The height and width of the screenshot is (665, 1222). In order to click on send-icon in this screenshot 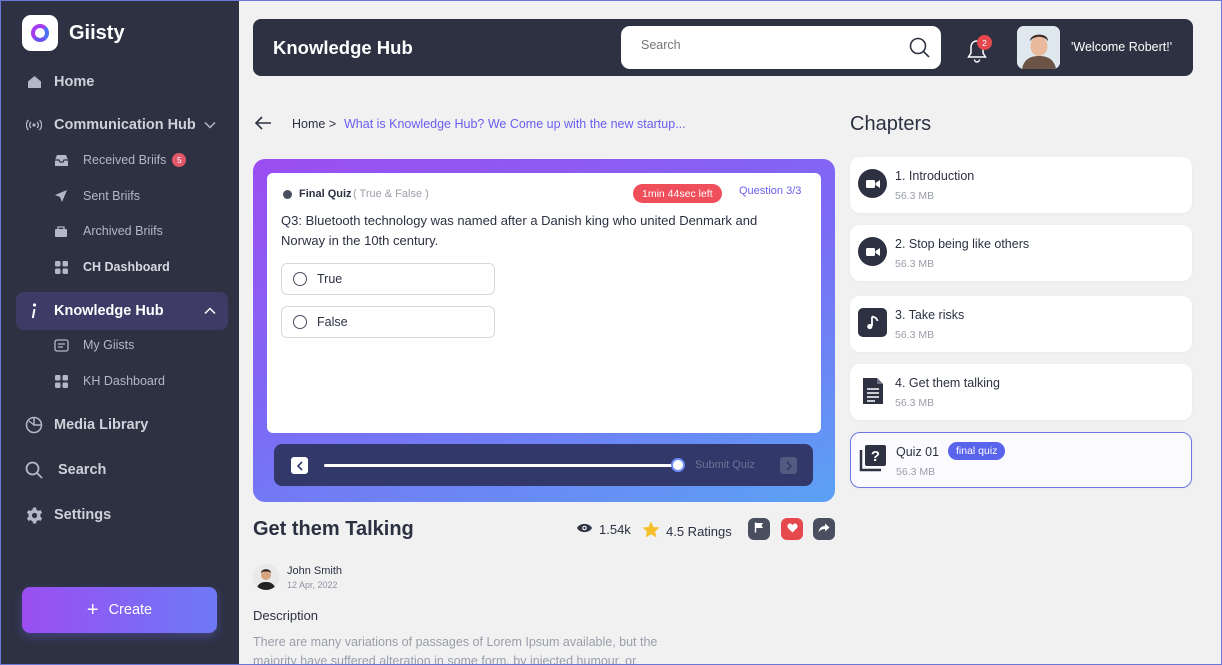, I will do `click(61, 196)`.